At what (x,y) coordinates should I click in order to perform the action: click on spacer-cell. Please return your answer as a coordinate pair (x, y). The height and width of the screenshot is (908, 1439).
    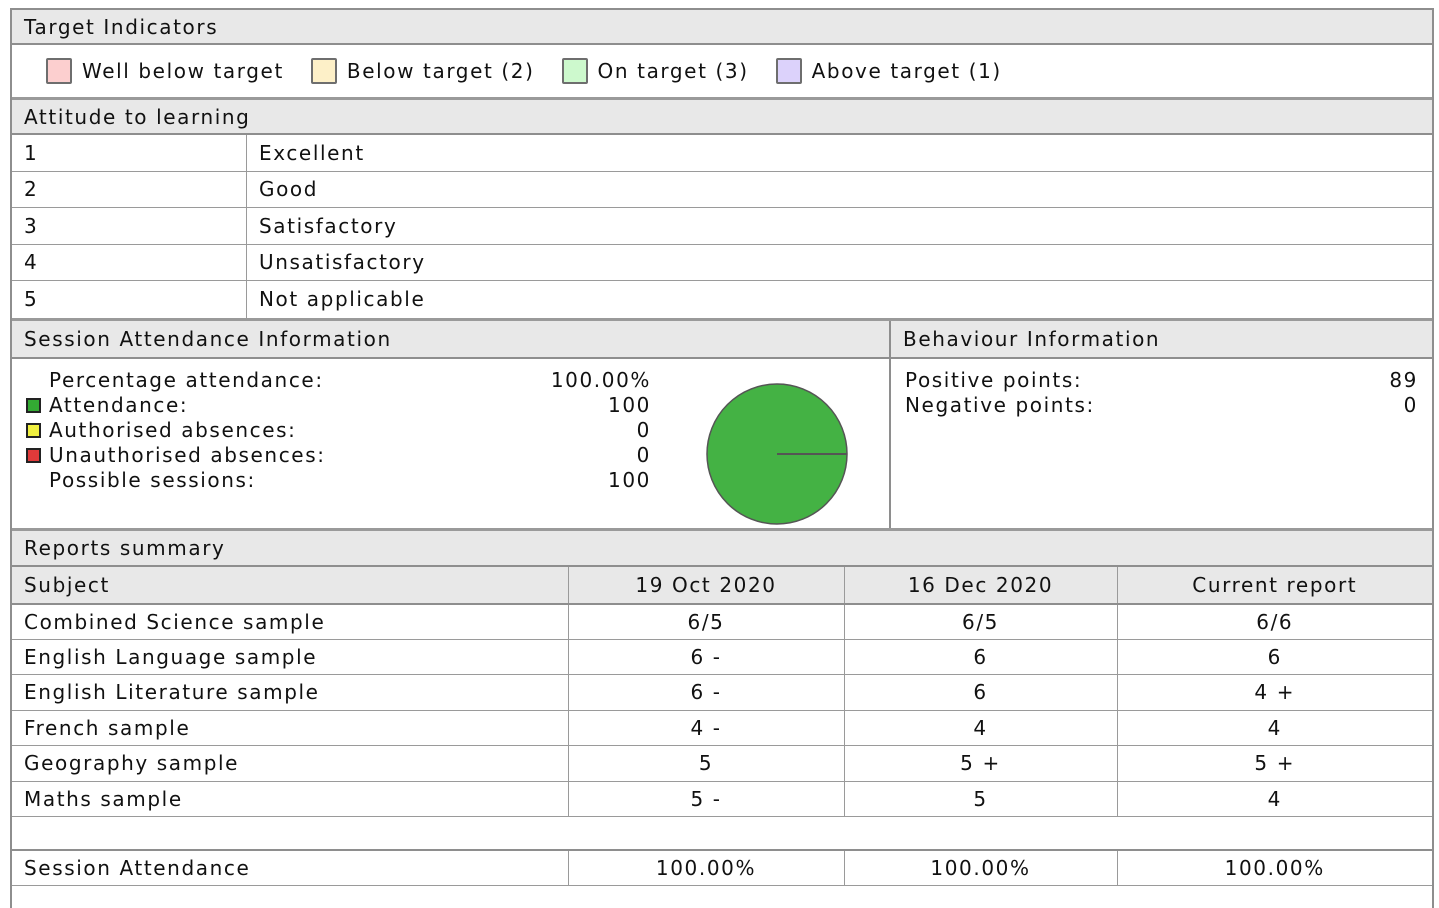
    Looking at the image, I should click on (722, 833).